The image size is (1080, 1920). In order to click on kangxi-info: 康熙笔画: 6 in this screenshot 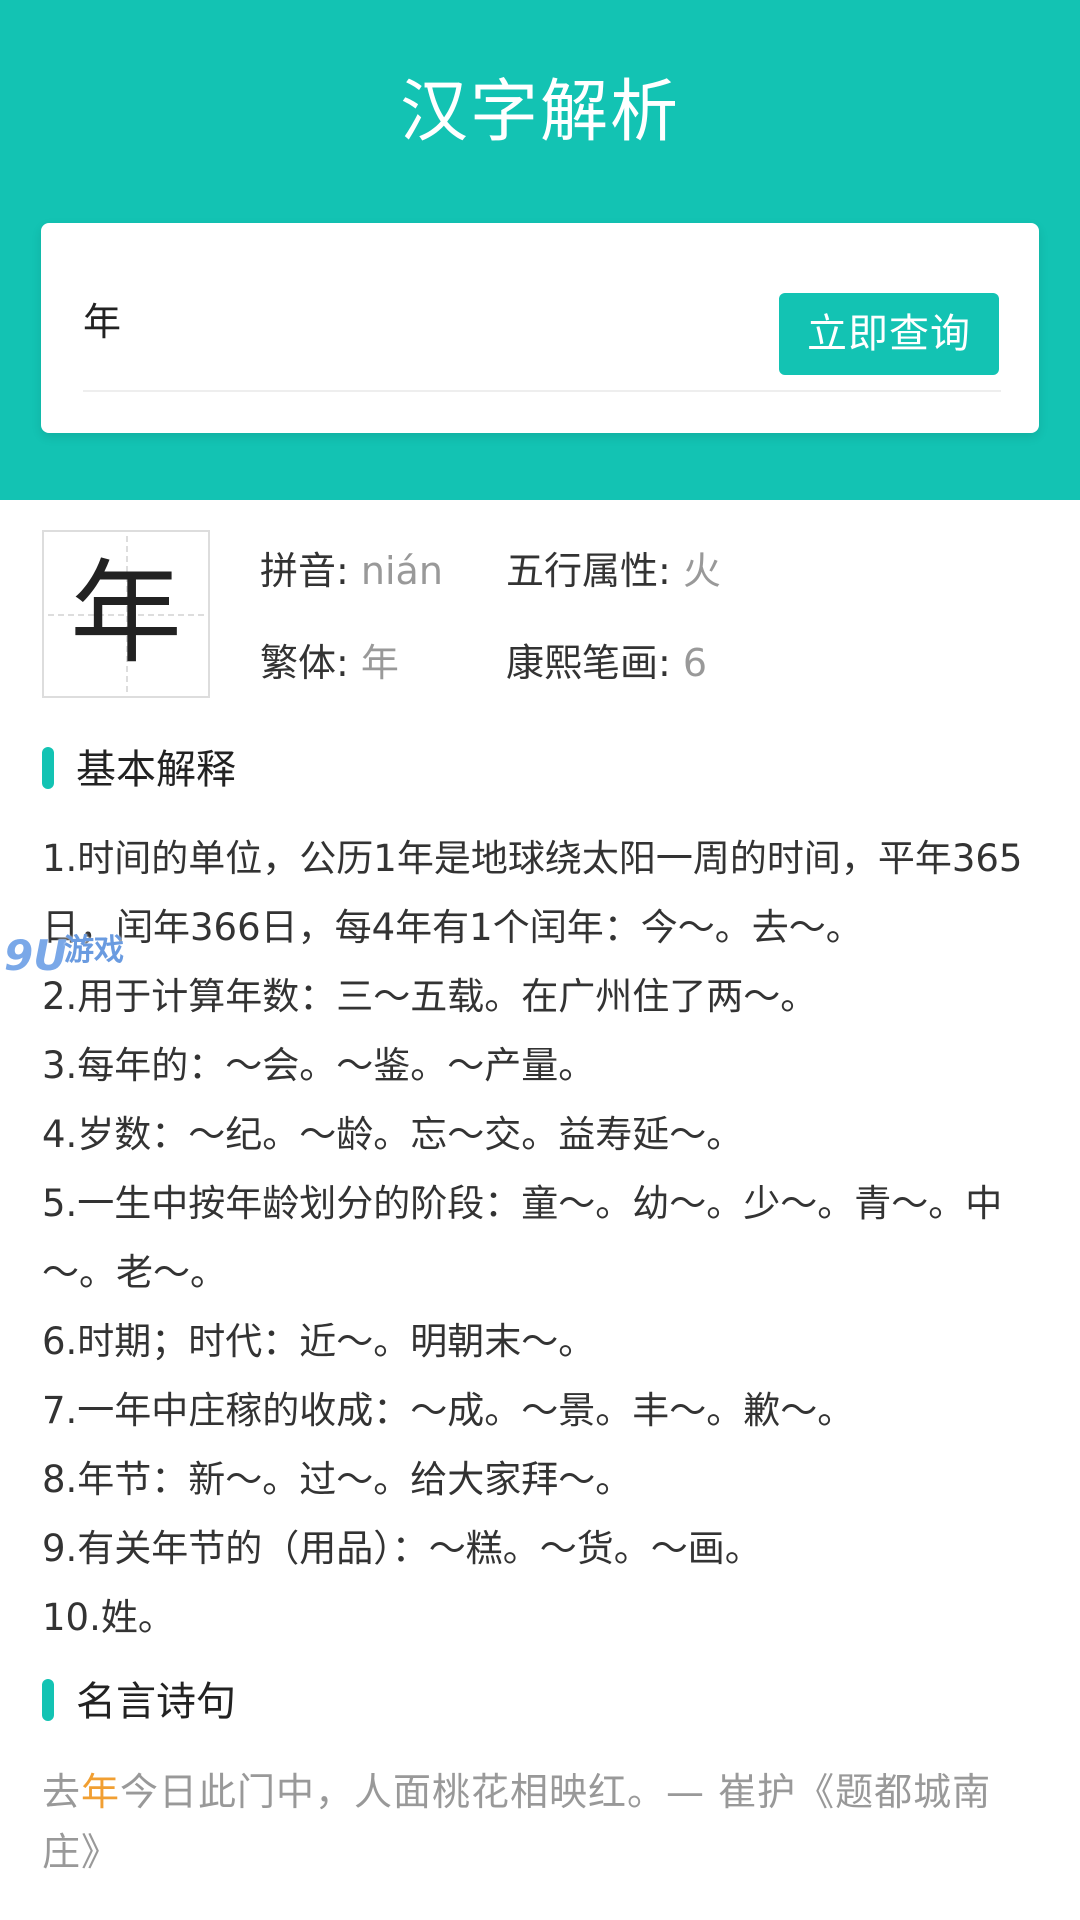, I will do `click(606, 663)`.